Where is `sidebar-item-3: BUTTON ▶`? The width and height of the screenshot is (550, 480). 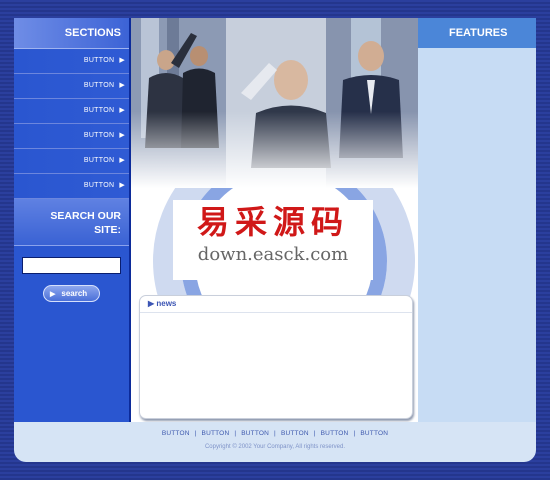 sidebar-item-3: BUTTON ▶ is located at coordinates (71, 111).